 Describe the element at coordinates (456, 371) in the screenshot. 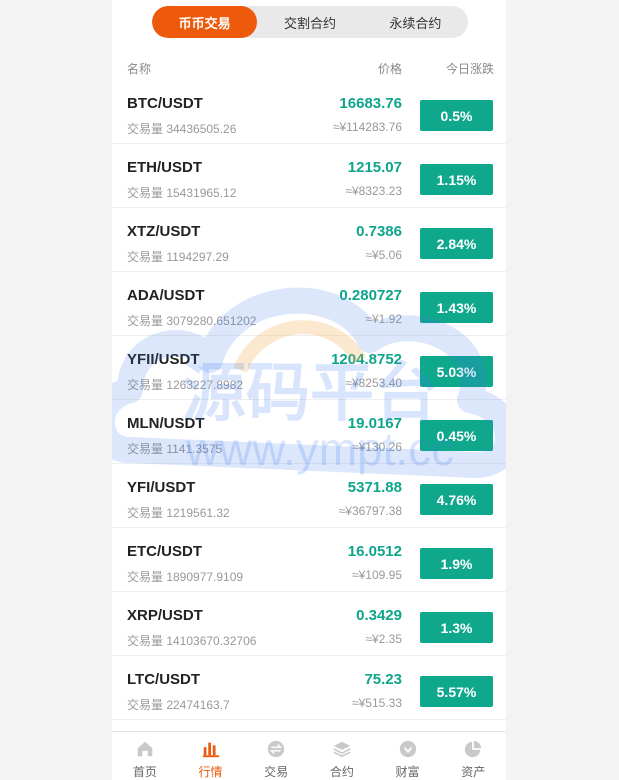

I see `change-badge: 5.03%` at that location.